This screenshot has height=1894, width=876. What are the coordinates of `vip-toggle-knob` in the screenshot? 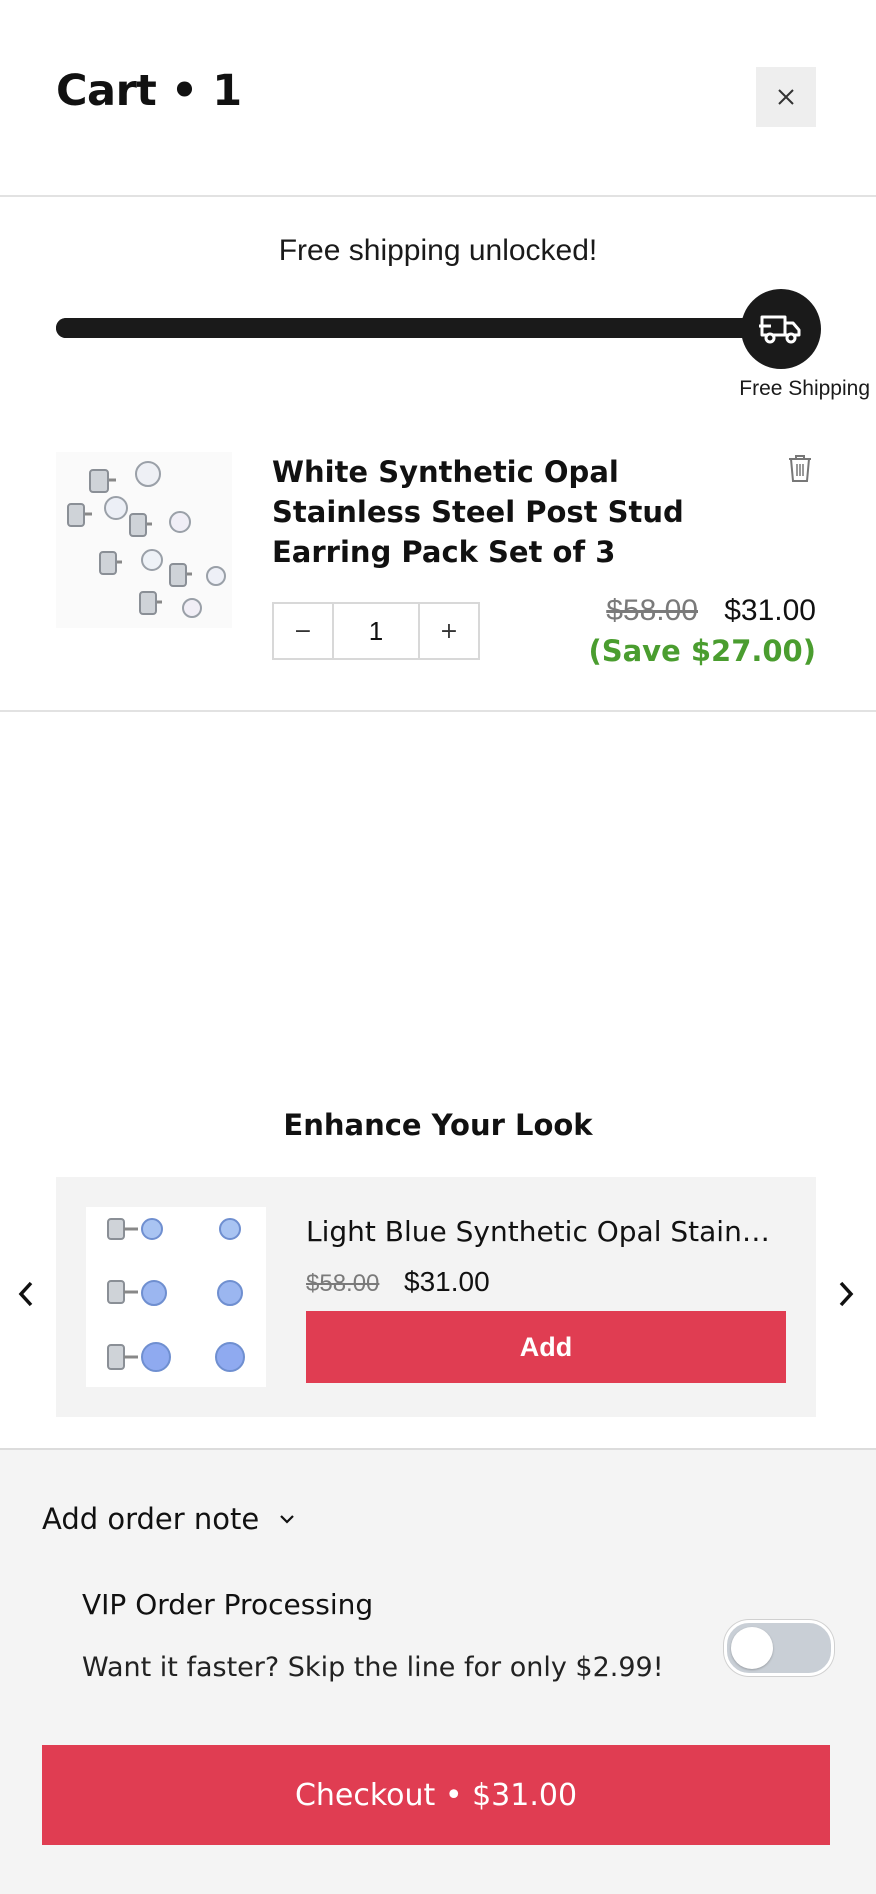 It's located at (752, 1648).